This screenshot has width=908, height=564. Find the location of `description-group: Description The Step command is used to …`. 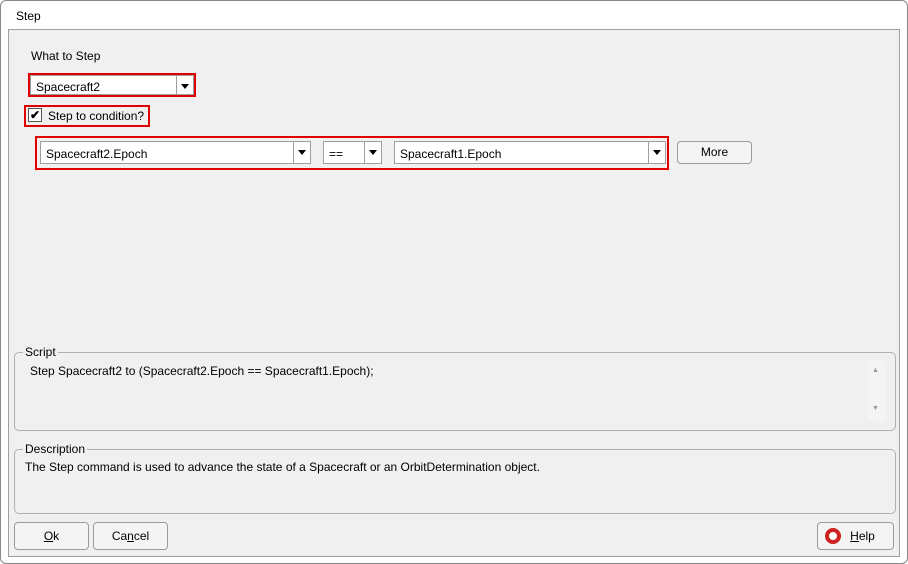

description-group: Description The Step command is used to … is located at coordinates (455, 478).